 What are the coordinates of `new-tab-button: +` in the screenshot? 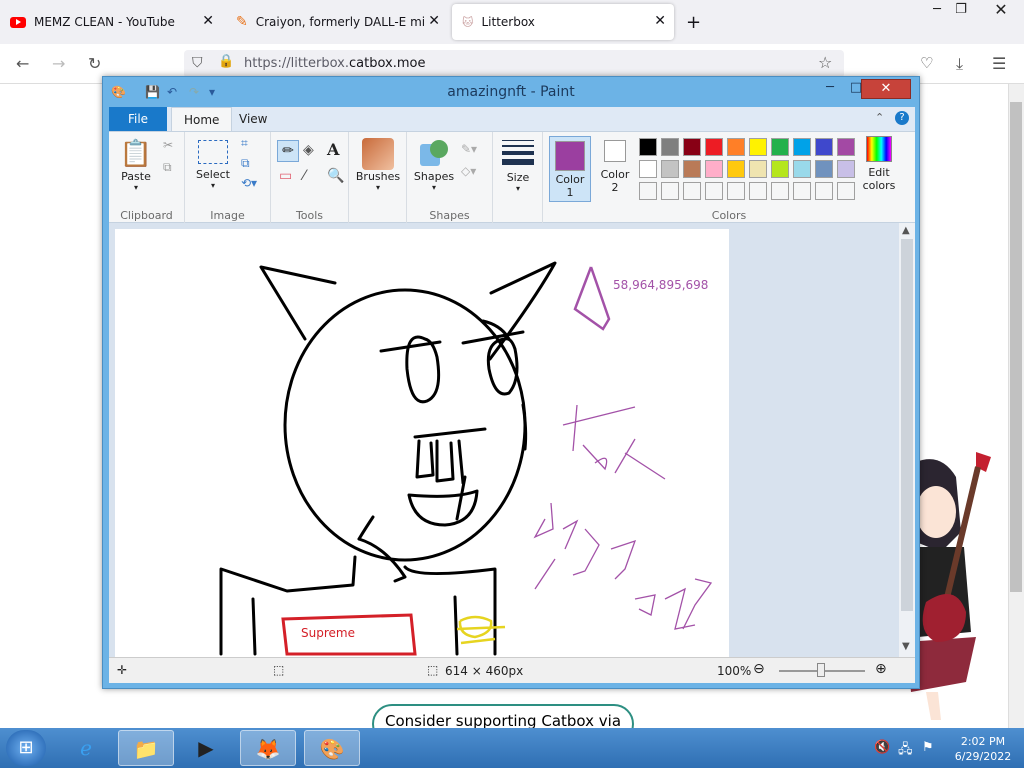 It's located at (695, 22).